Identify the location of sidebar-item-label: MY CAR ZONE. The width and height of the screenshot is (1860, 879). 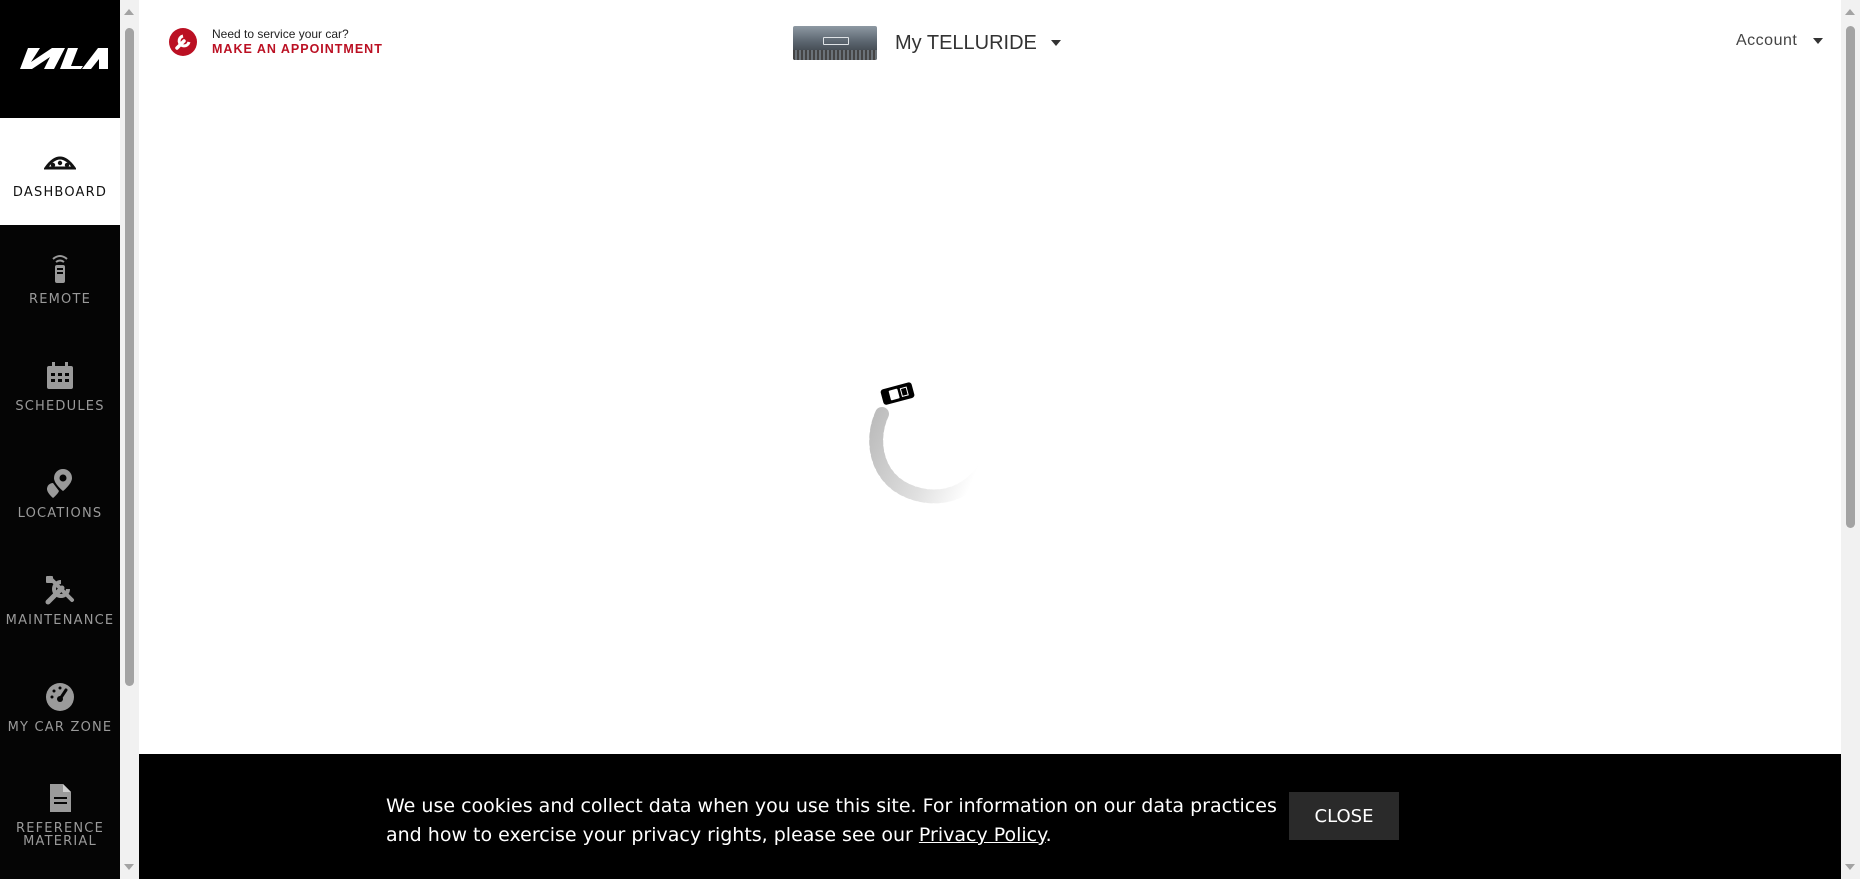
(60, 727).